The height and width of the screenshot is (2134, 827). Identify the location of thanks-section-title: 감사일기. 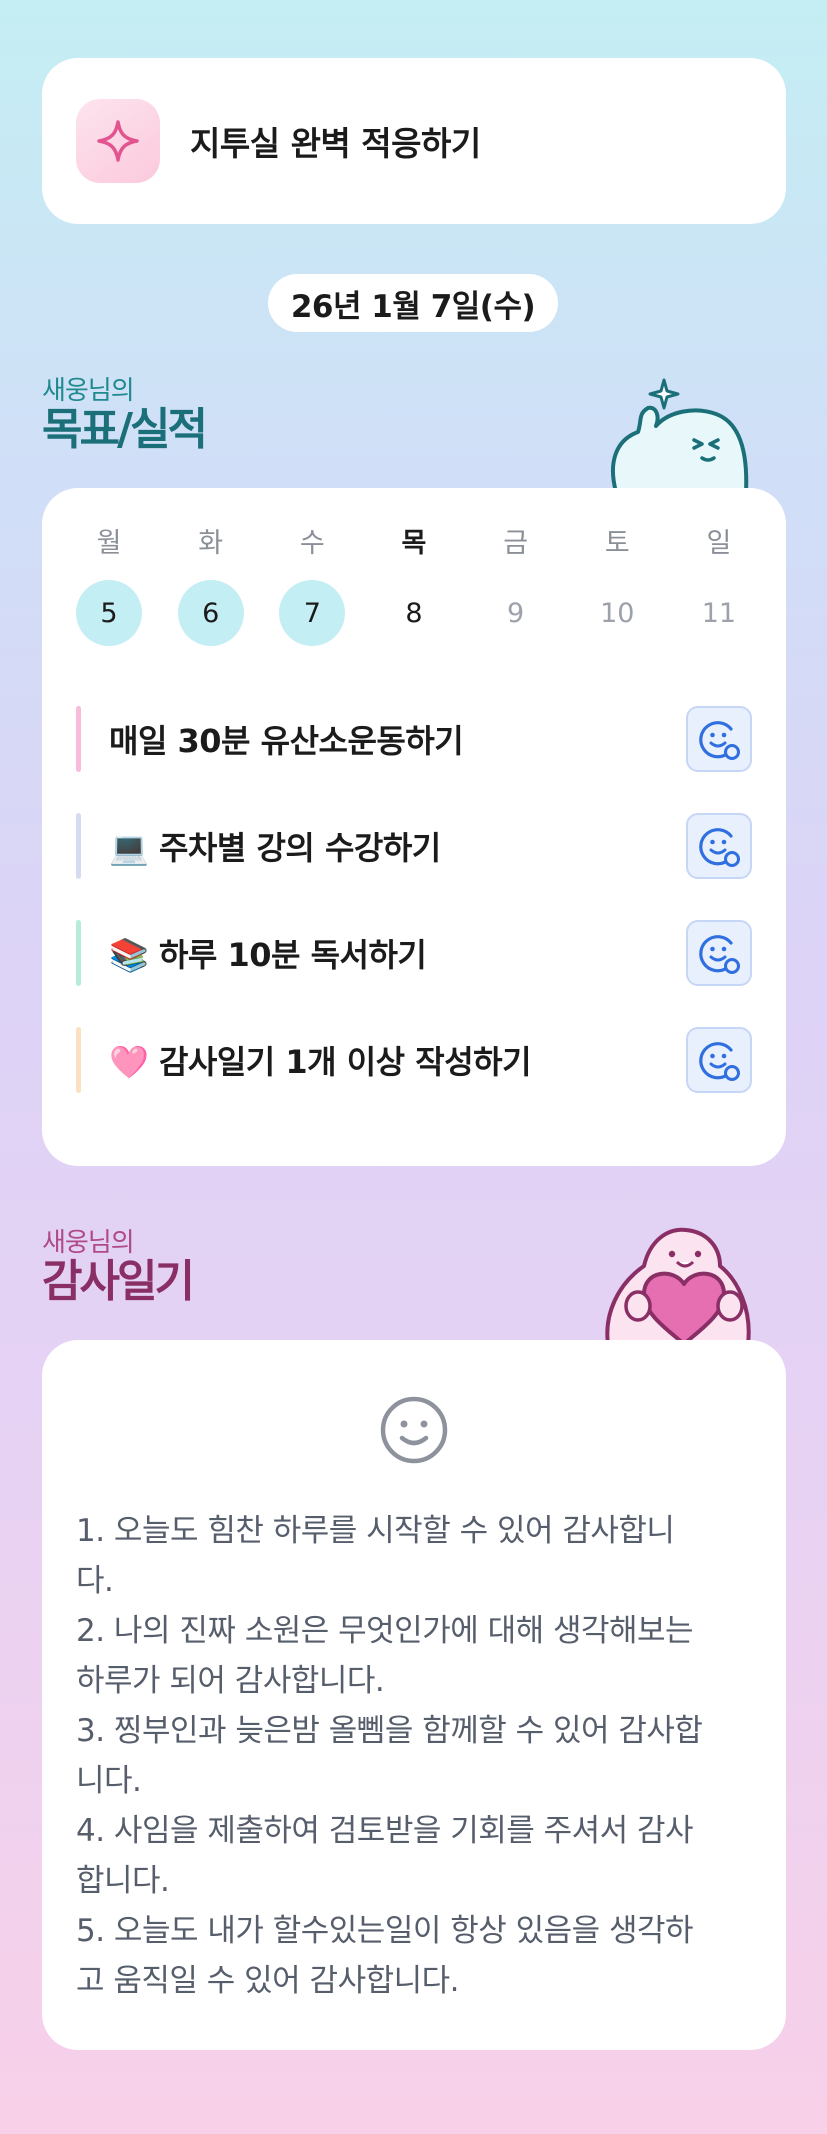
(118, 1281).